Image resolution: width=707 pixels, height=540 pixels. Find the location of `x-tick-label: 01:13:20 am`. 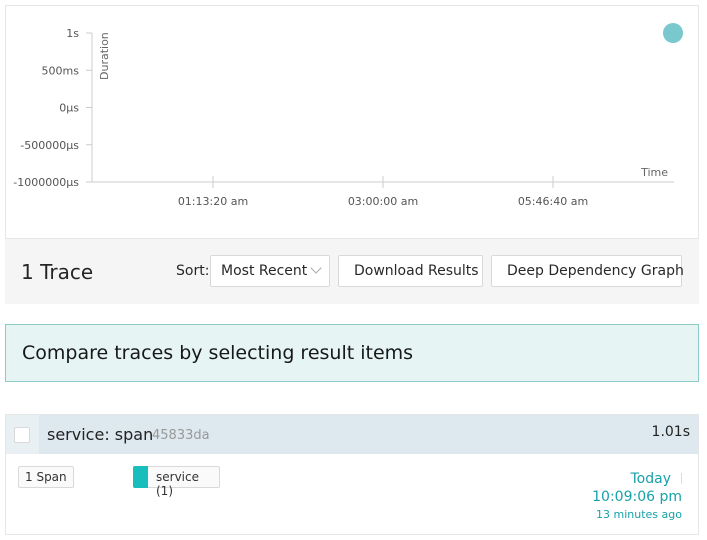

x-tick-label: 01:13:20 am is located at coordinates (213, 201).